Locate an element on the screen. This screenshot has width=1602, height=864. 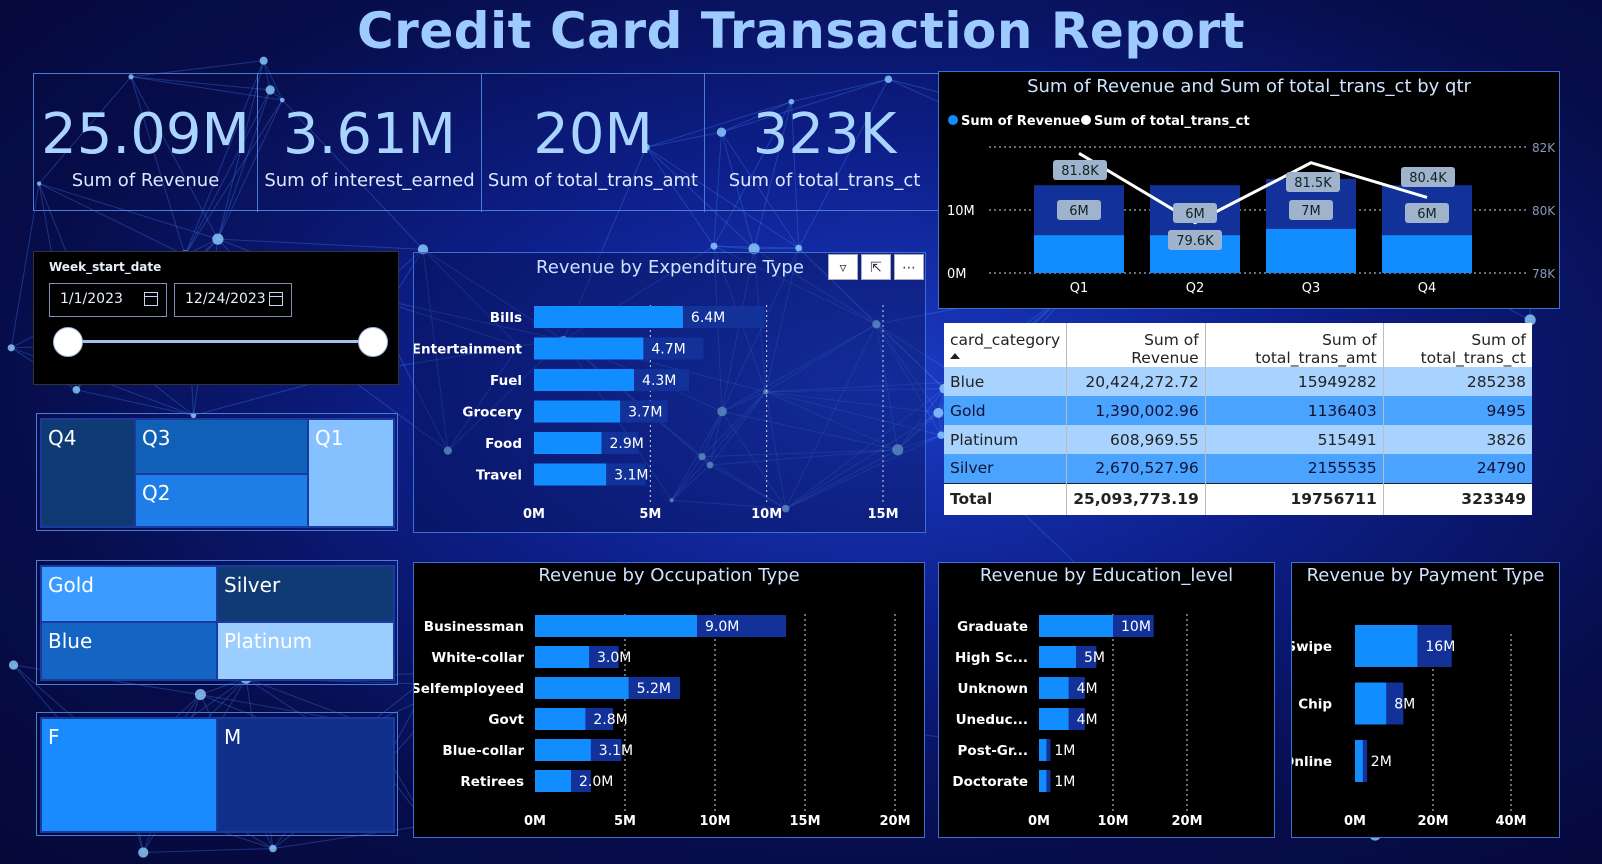
table-cell: 19756711 is located at coordinates (1294, 498).